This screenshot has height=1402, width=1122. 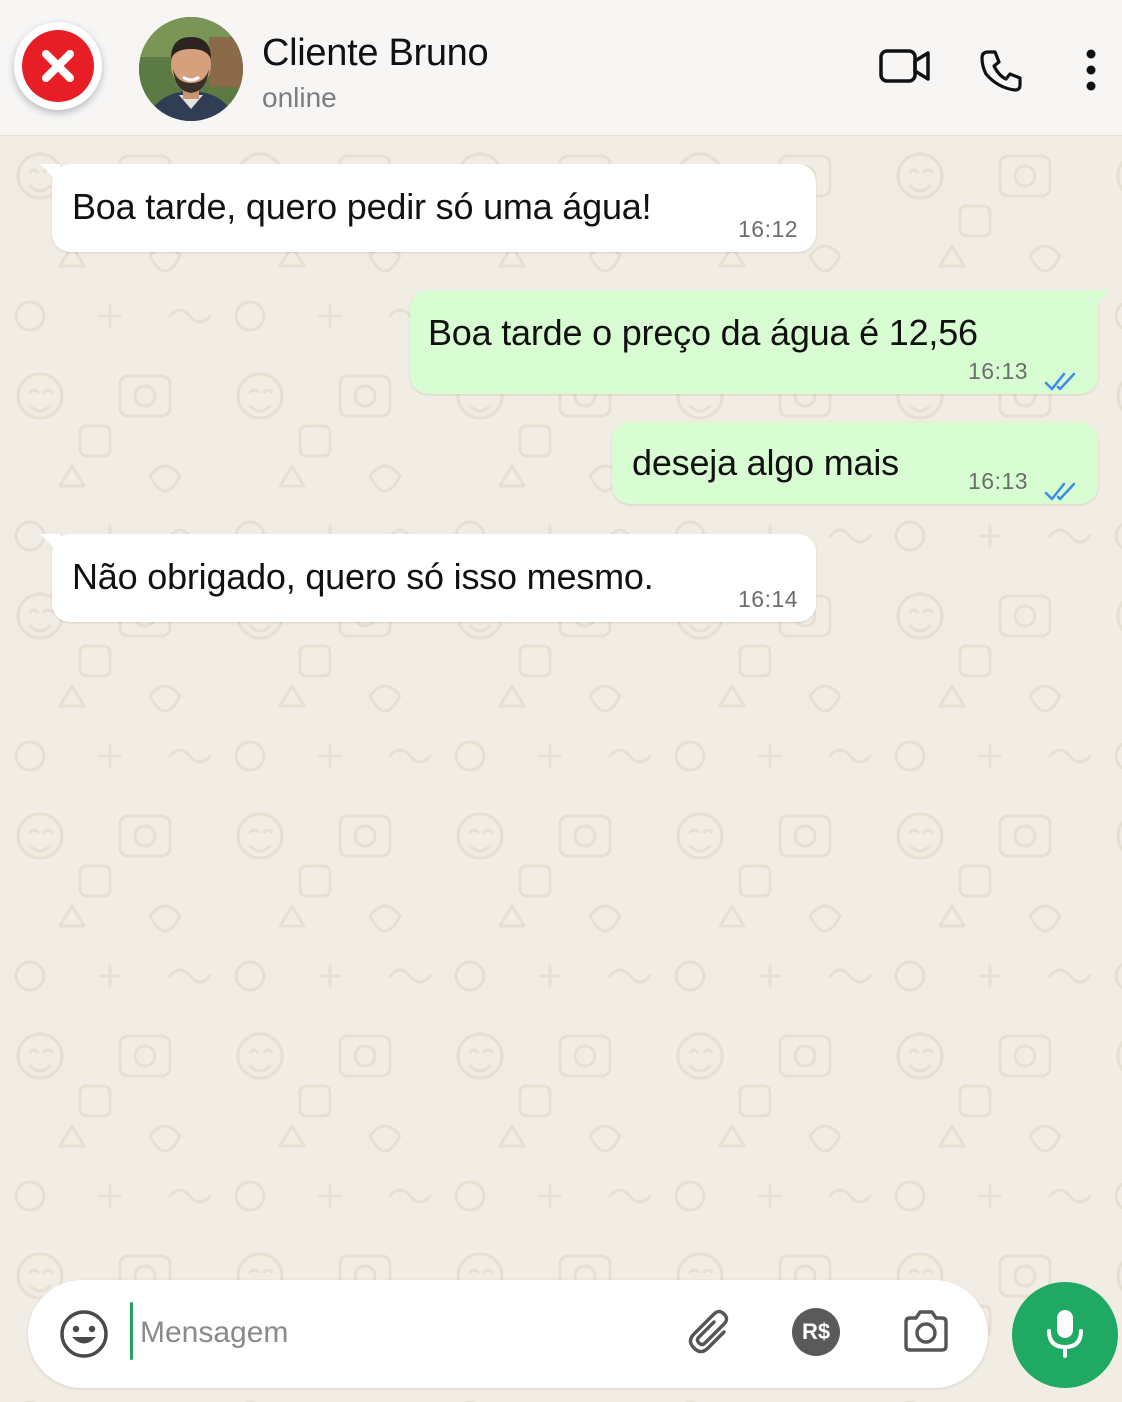 I want to click on more-vertical-icon, so click(x=1091, y=72).